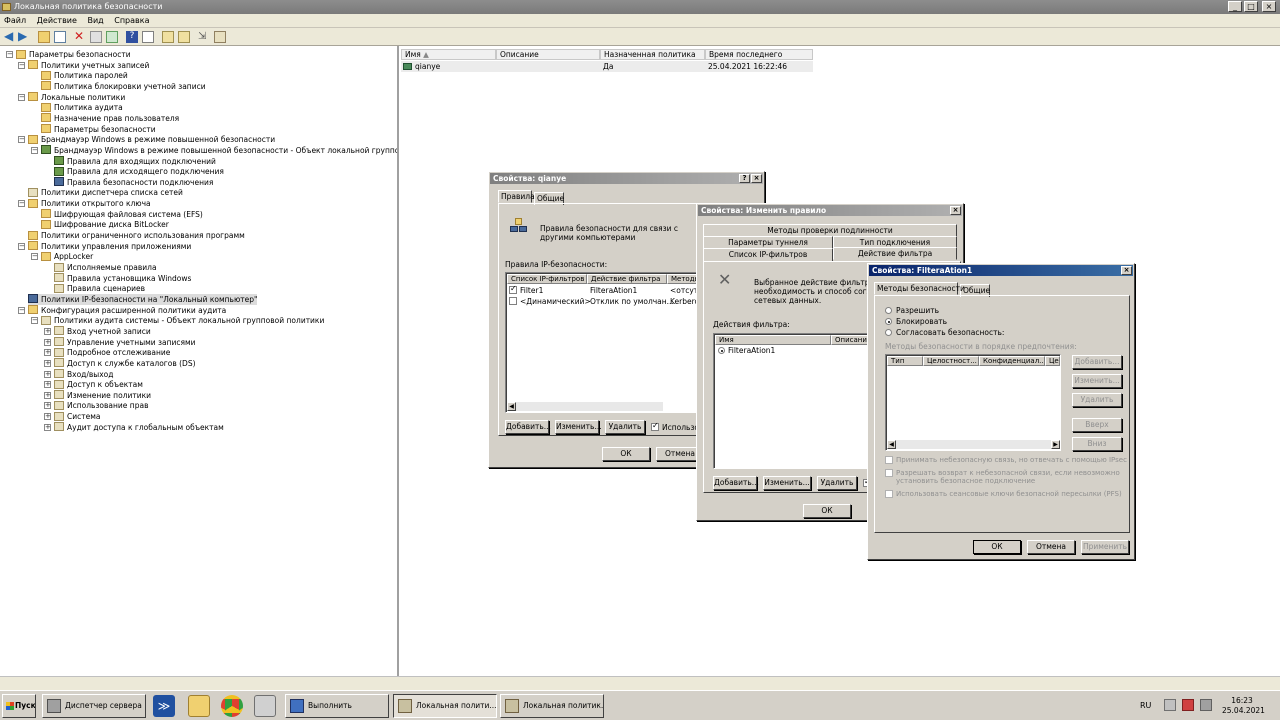  Describe the element at coordinates (1251, 6) in the screenshot. I see `maximize-button: □` at that location.